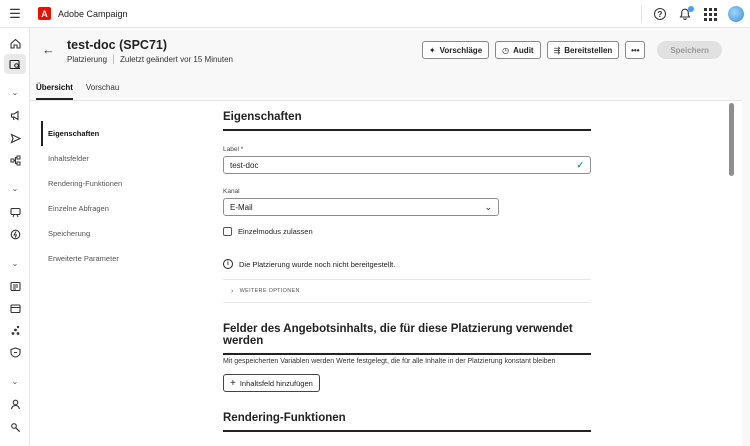 The width and height of the screenshot is (750, 446). What do you see at coordinates (15, 286) in the screenshot?
I see `reports-icon` at bounding box center [15, 286].